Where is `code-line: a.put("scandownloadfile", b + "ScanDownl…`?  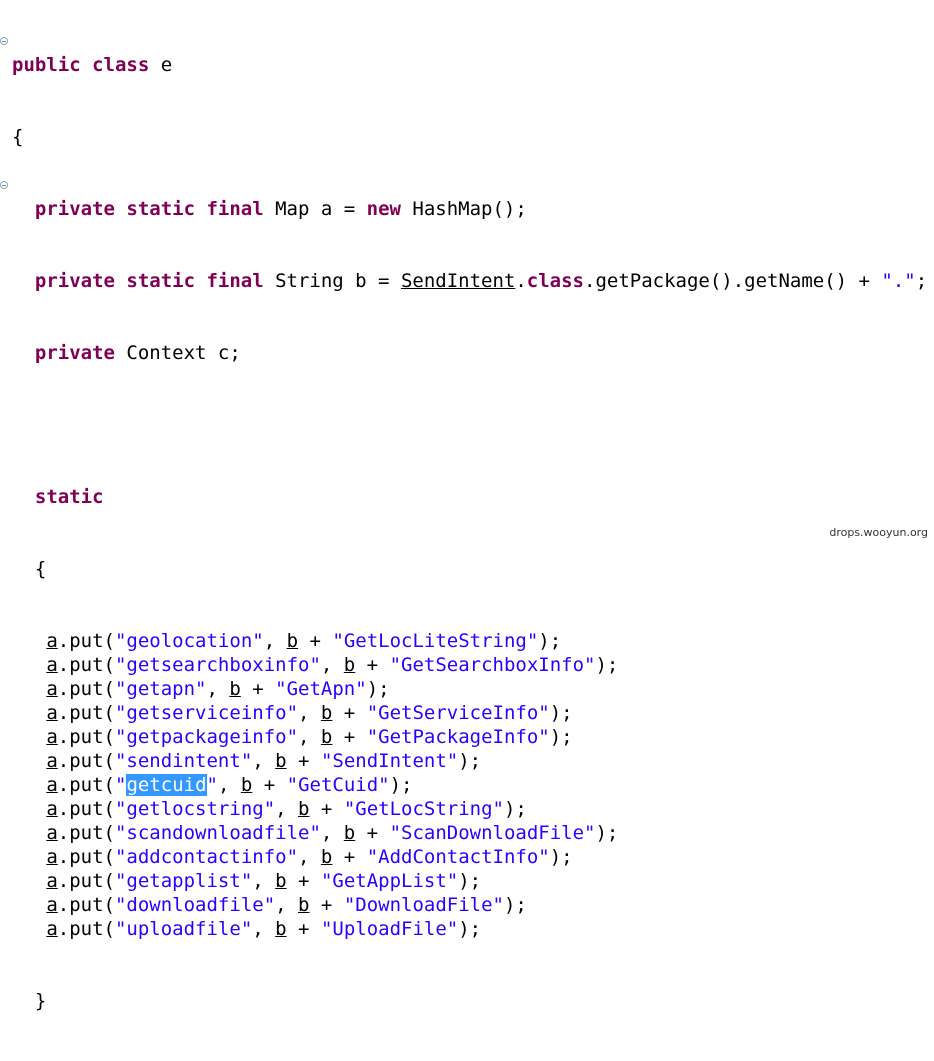 code-line: a.put("scandownloadfile", b + "ScanDownl… is located at coordinates (469, 833).